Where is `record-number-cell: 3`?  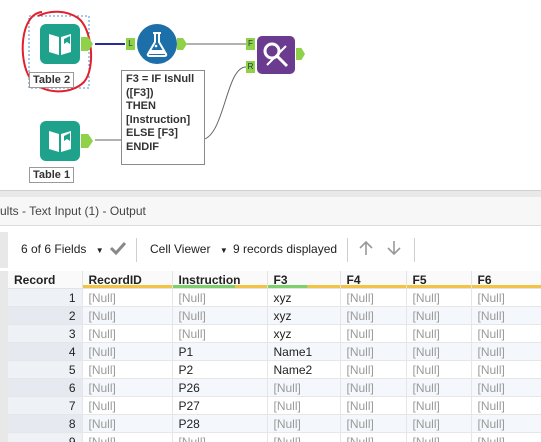
record-number-cell: 3 is located at coordinates (45, 333).